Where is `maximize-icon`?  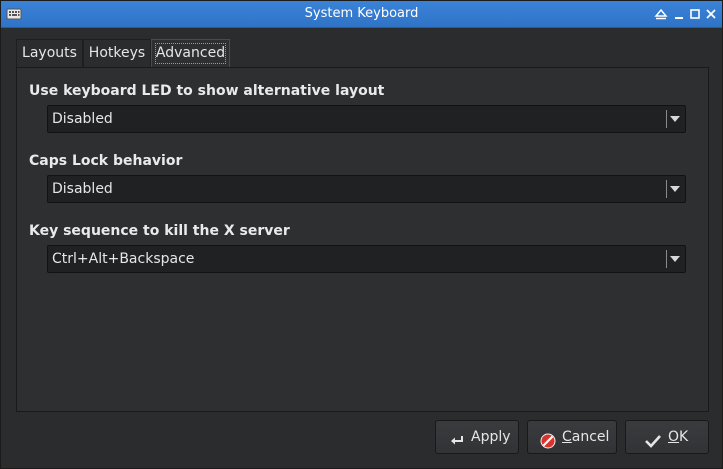 maximize-icon is located at coordinates (695, 14).